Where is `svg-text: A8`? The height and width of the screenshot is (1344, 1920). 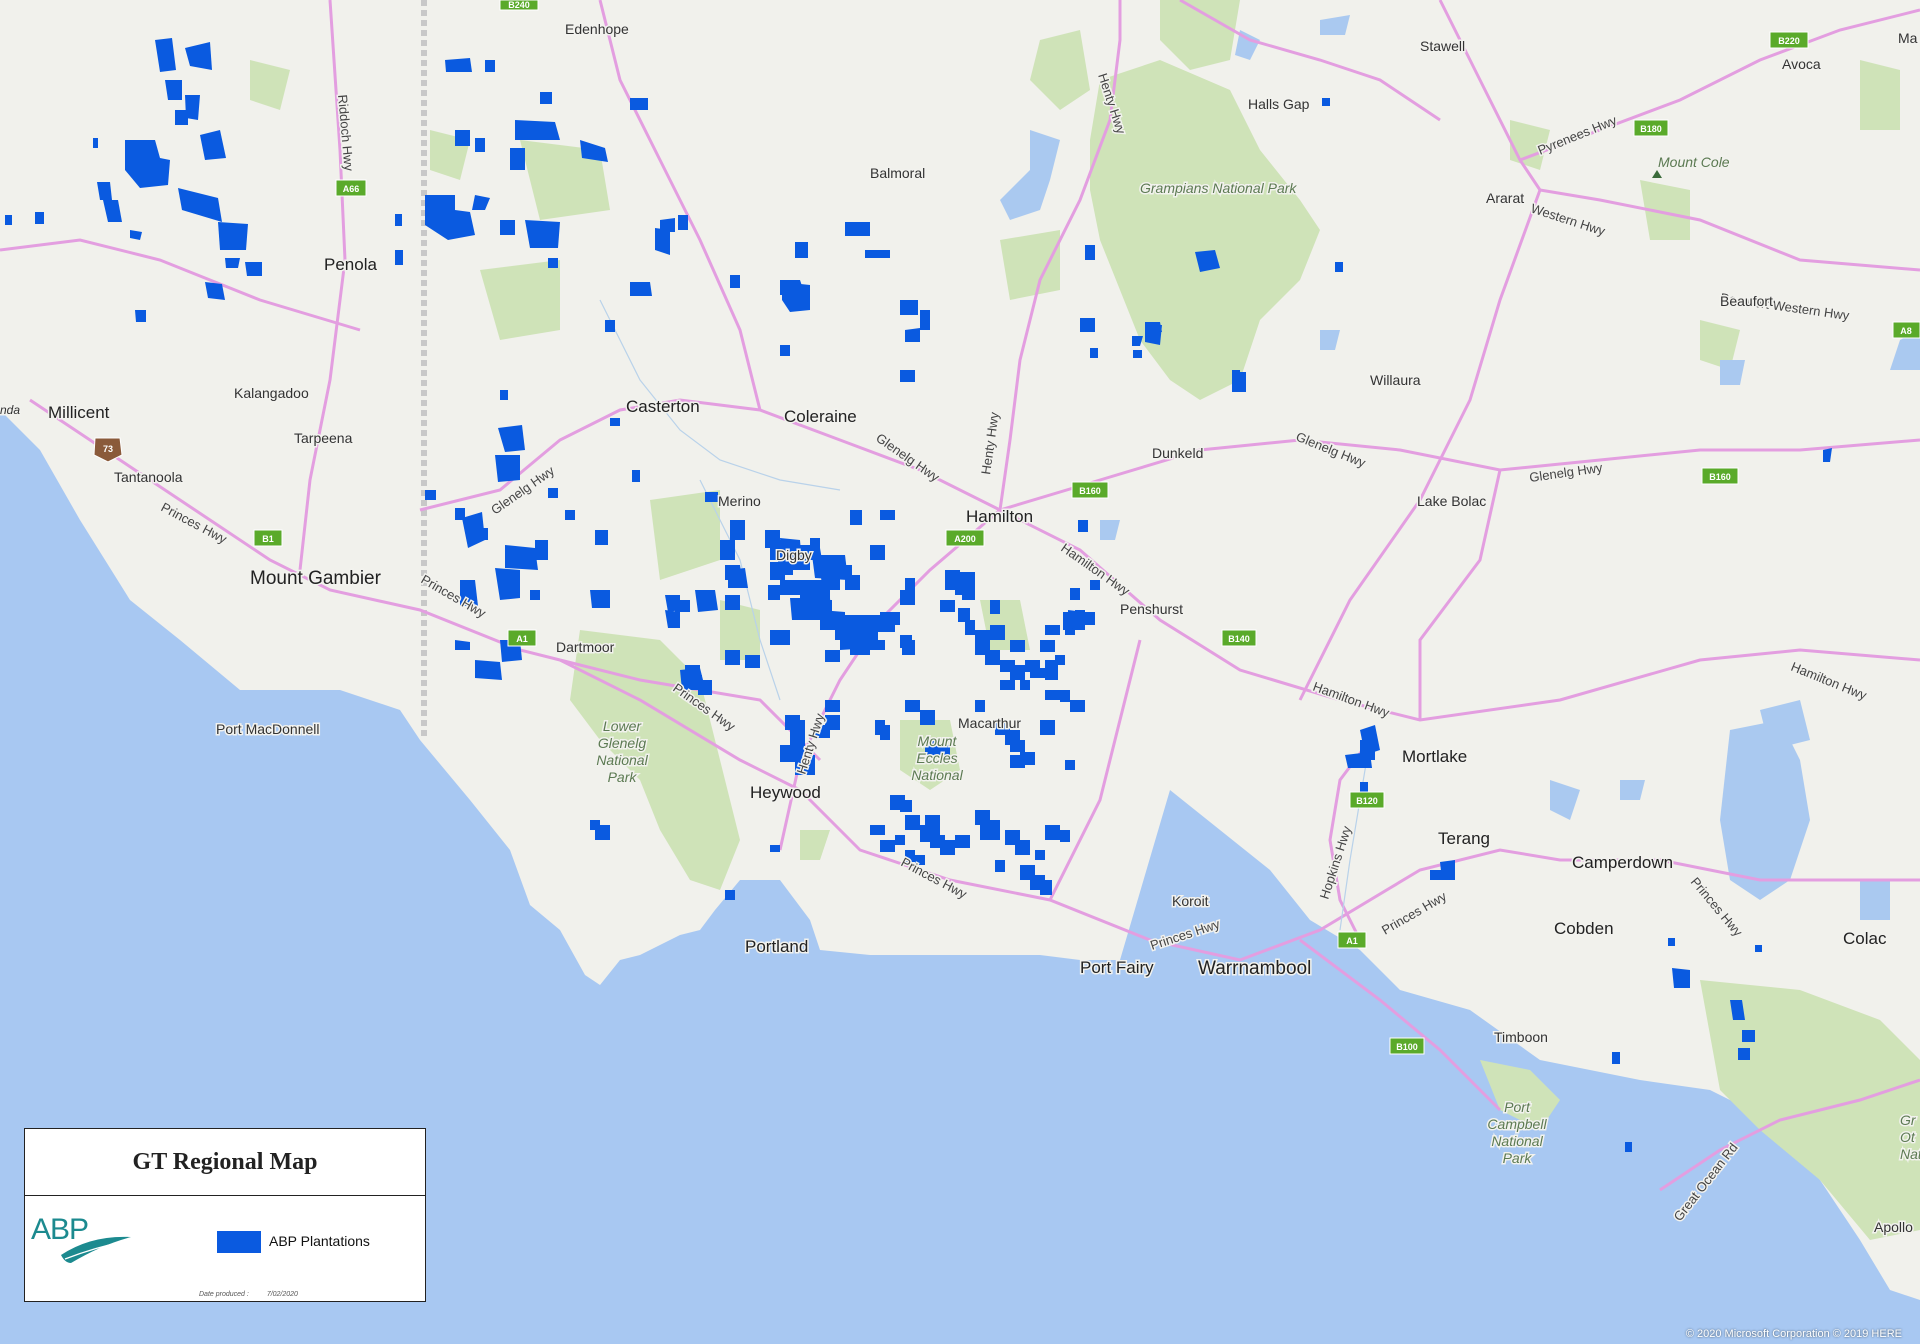 svg-text: A8 is located at coordinates (1906, 331).